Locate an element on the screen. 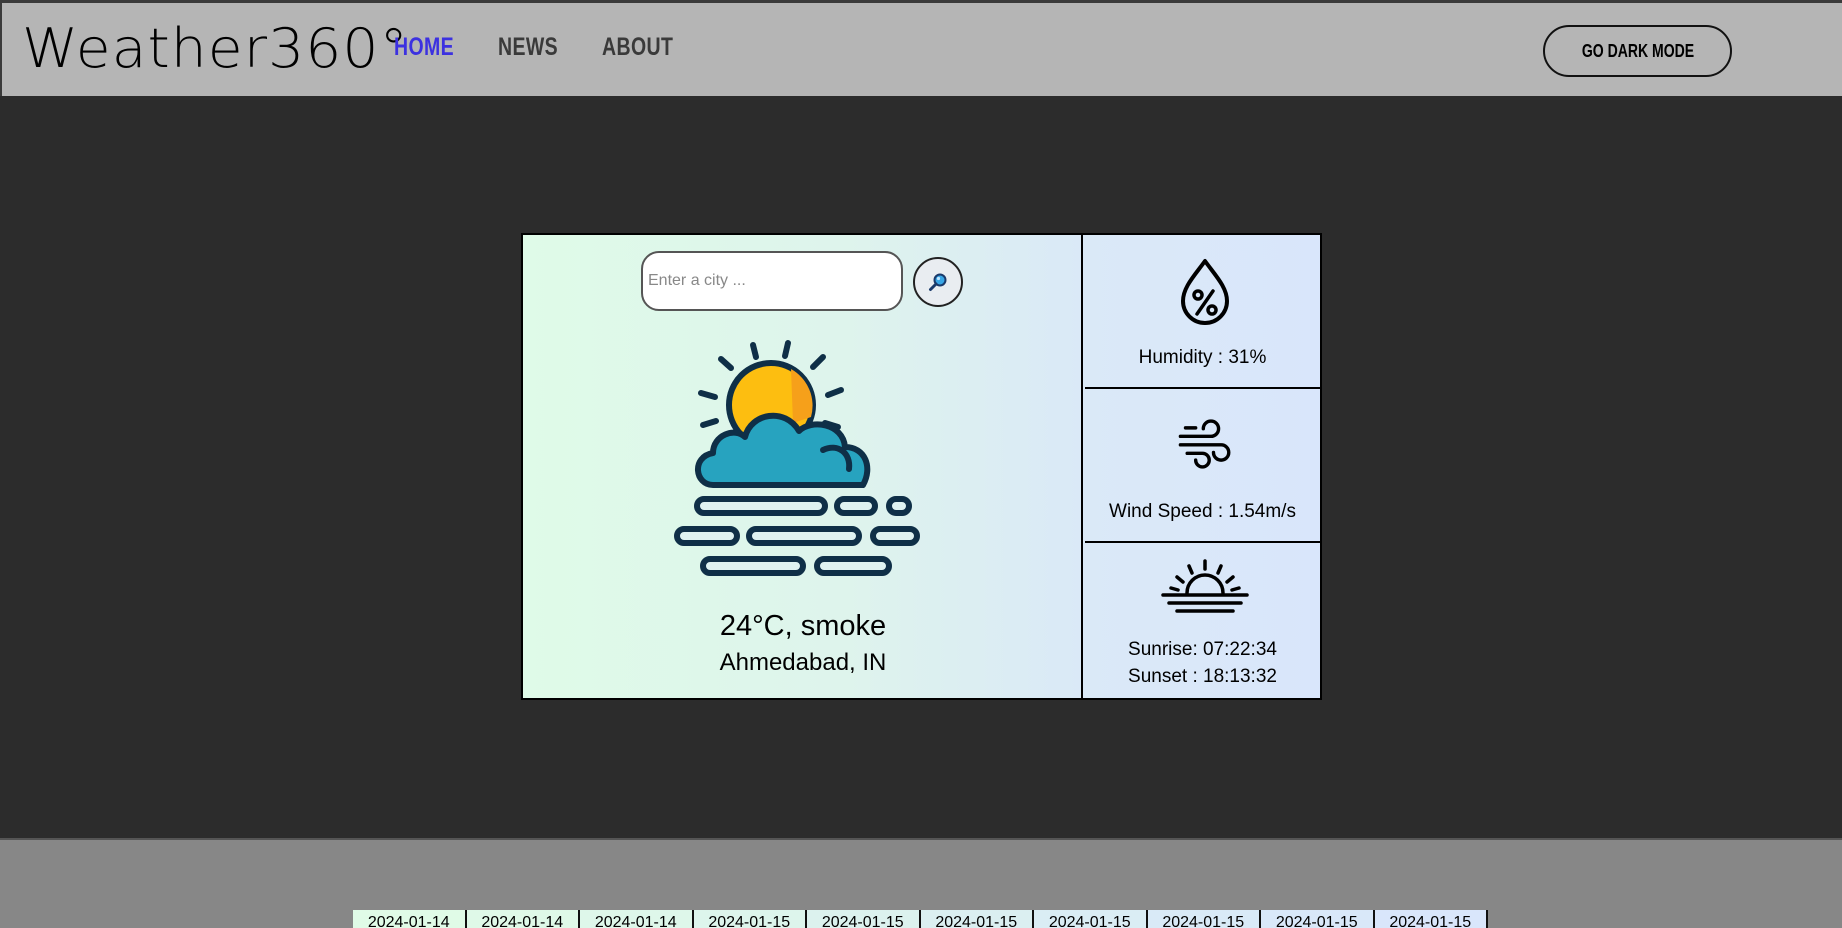 Image resolution: width=1842 pixels, height=928 pixels. nav-news-link: NEWS is located at coordinates (528, 47).